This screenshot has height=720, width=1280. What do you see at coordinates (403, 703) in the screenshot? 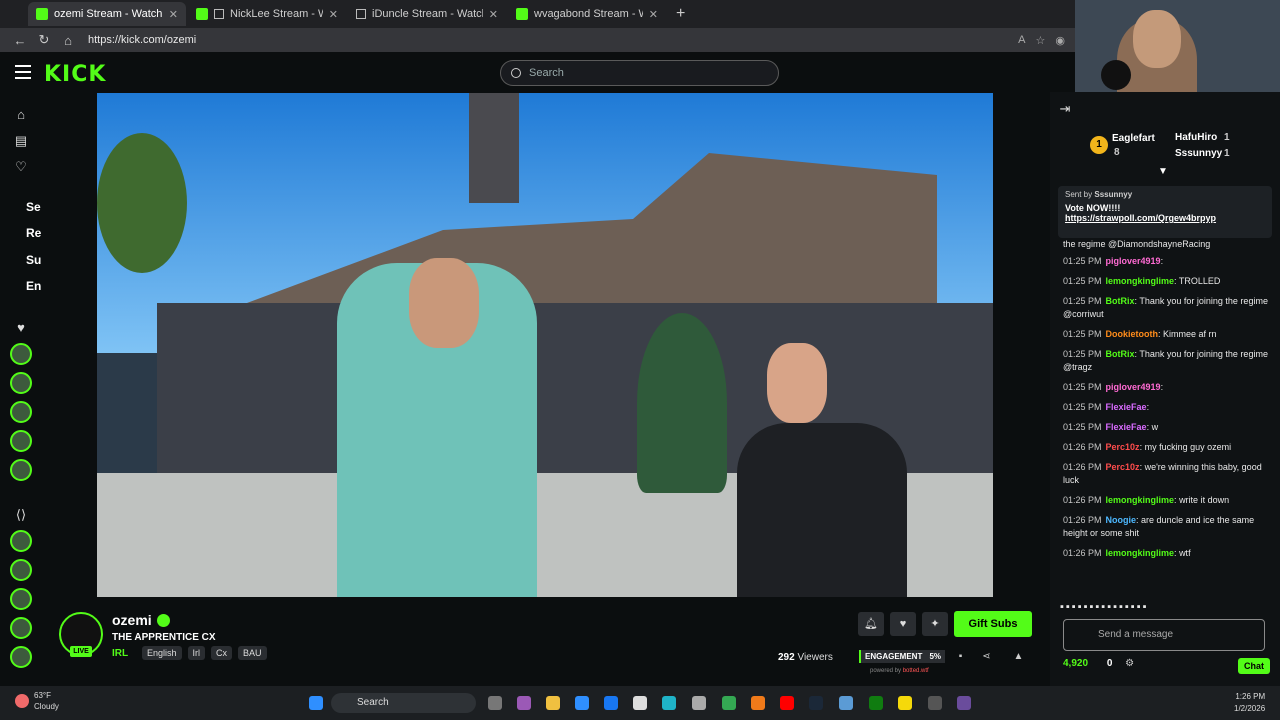
I see `taskbar-search: Search` at bounding box center [403, 703].